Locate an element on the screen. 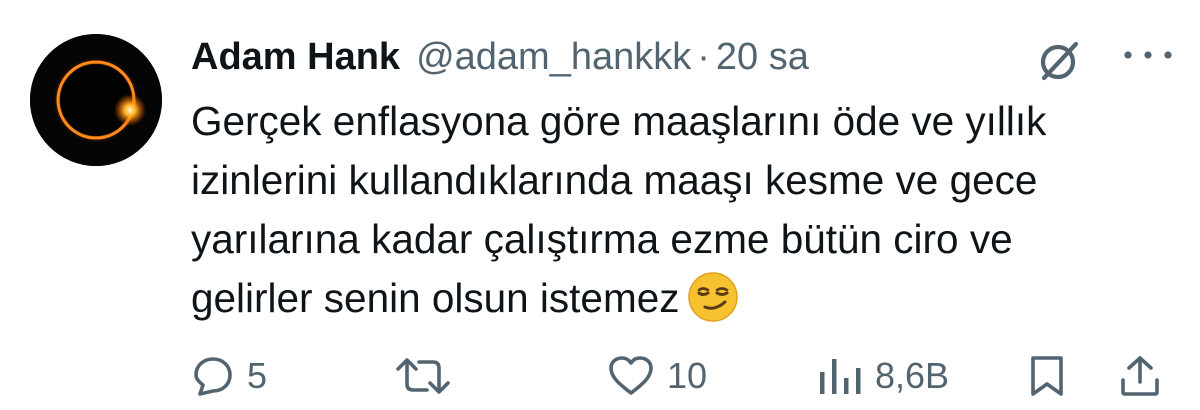 This screenshot has width=1200, height=410. share-button is located at coordinates (1140, 376).